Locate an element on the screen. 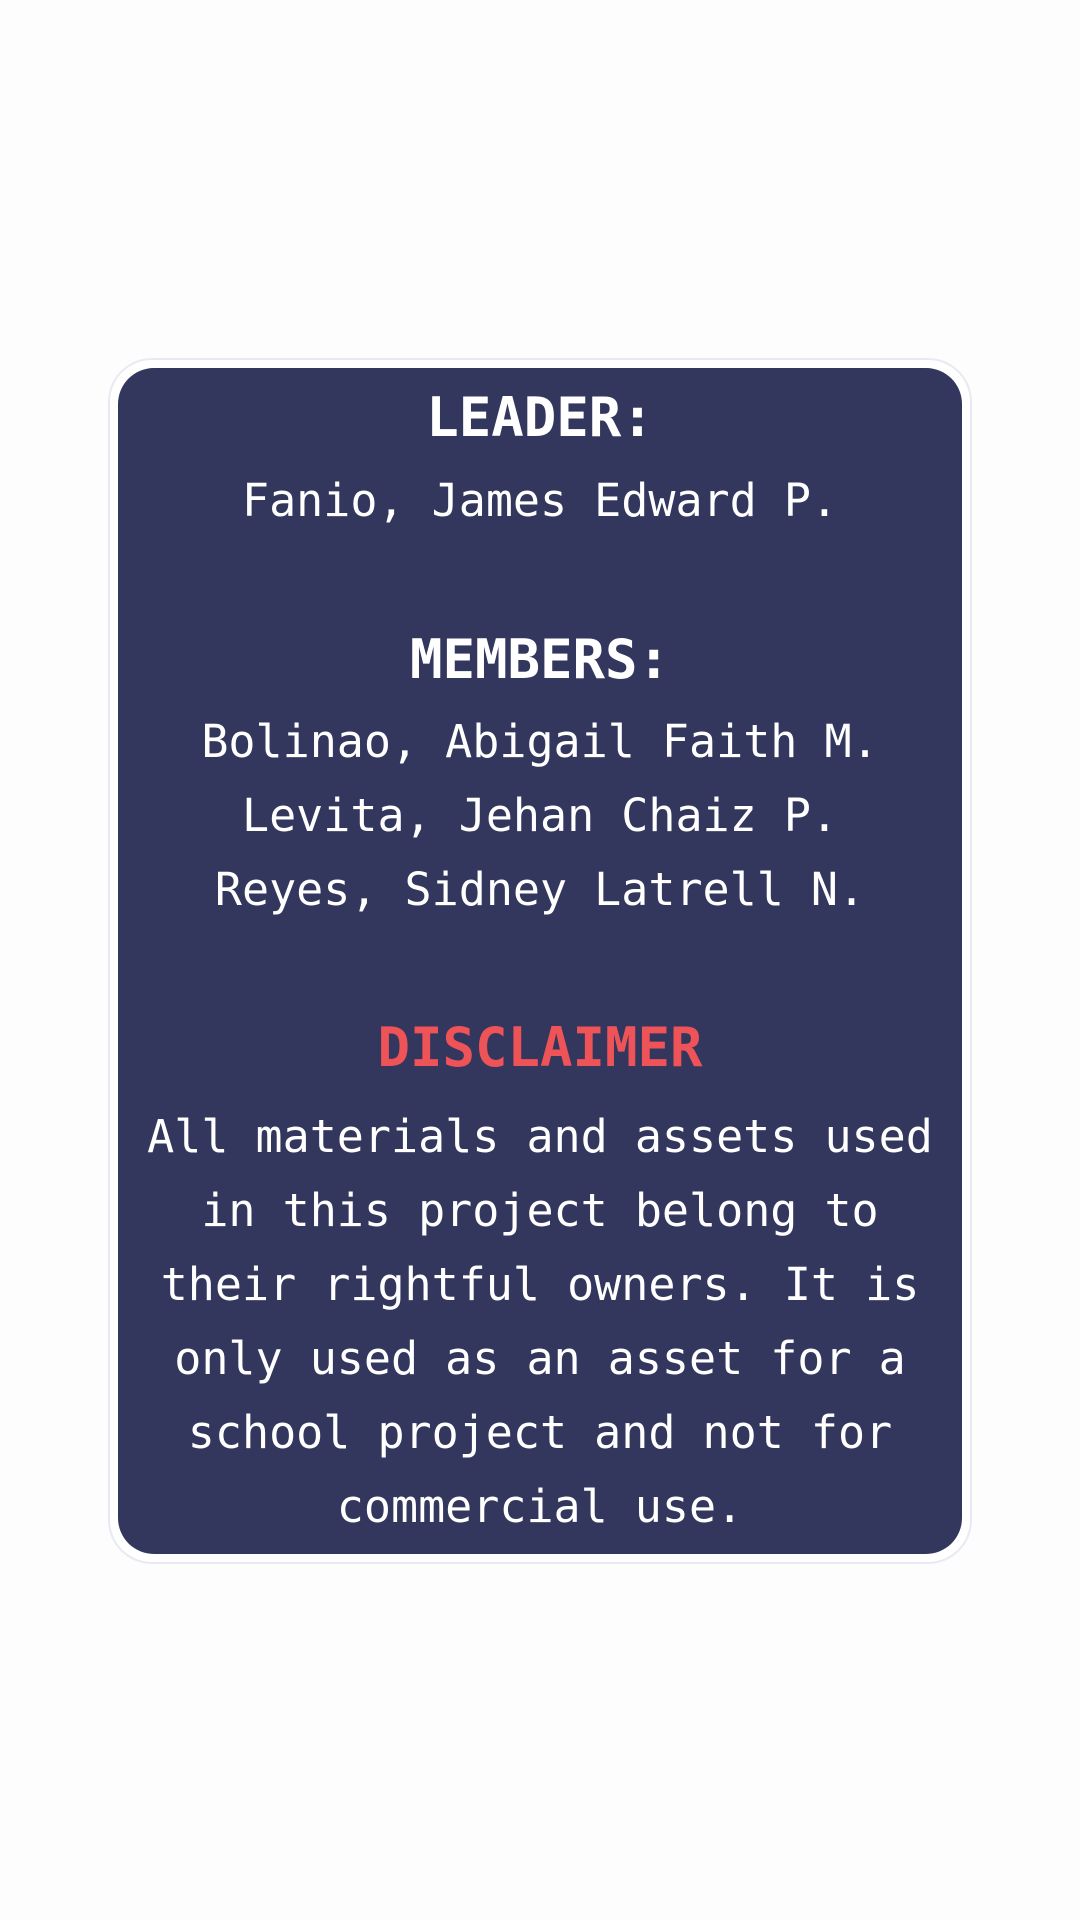 This screenshot has width=1080, height=1920. disclaimer-heading: DISCLAIMER is located at coordinates (540, 1047).